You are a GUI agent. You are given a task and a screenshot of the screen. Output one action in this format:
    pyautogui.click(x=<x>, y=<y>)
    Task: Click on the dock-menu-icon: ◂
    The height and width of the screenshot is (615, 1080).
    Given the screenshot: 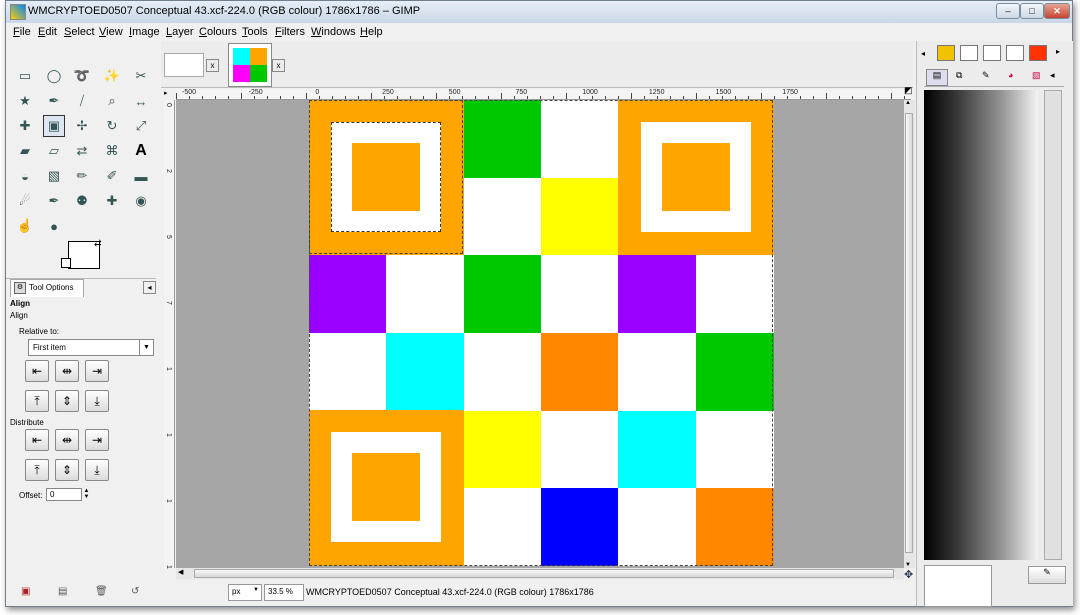 What is the action you would take?
    pyautogui.click(x=923, y=53)
    